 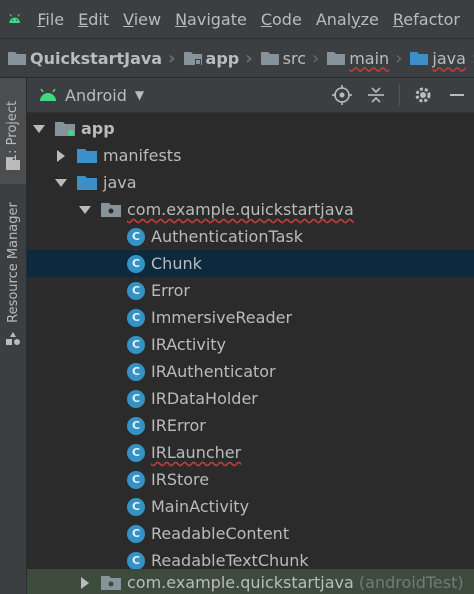 What do you see at coordinates (250, 155) in the screenshot?
I see `tree-node-manifests: manifests` at bounding box center [250, 155].